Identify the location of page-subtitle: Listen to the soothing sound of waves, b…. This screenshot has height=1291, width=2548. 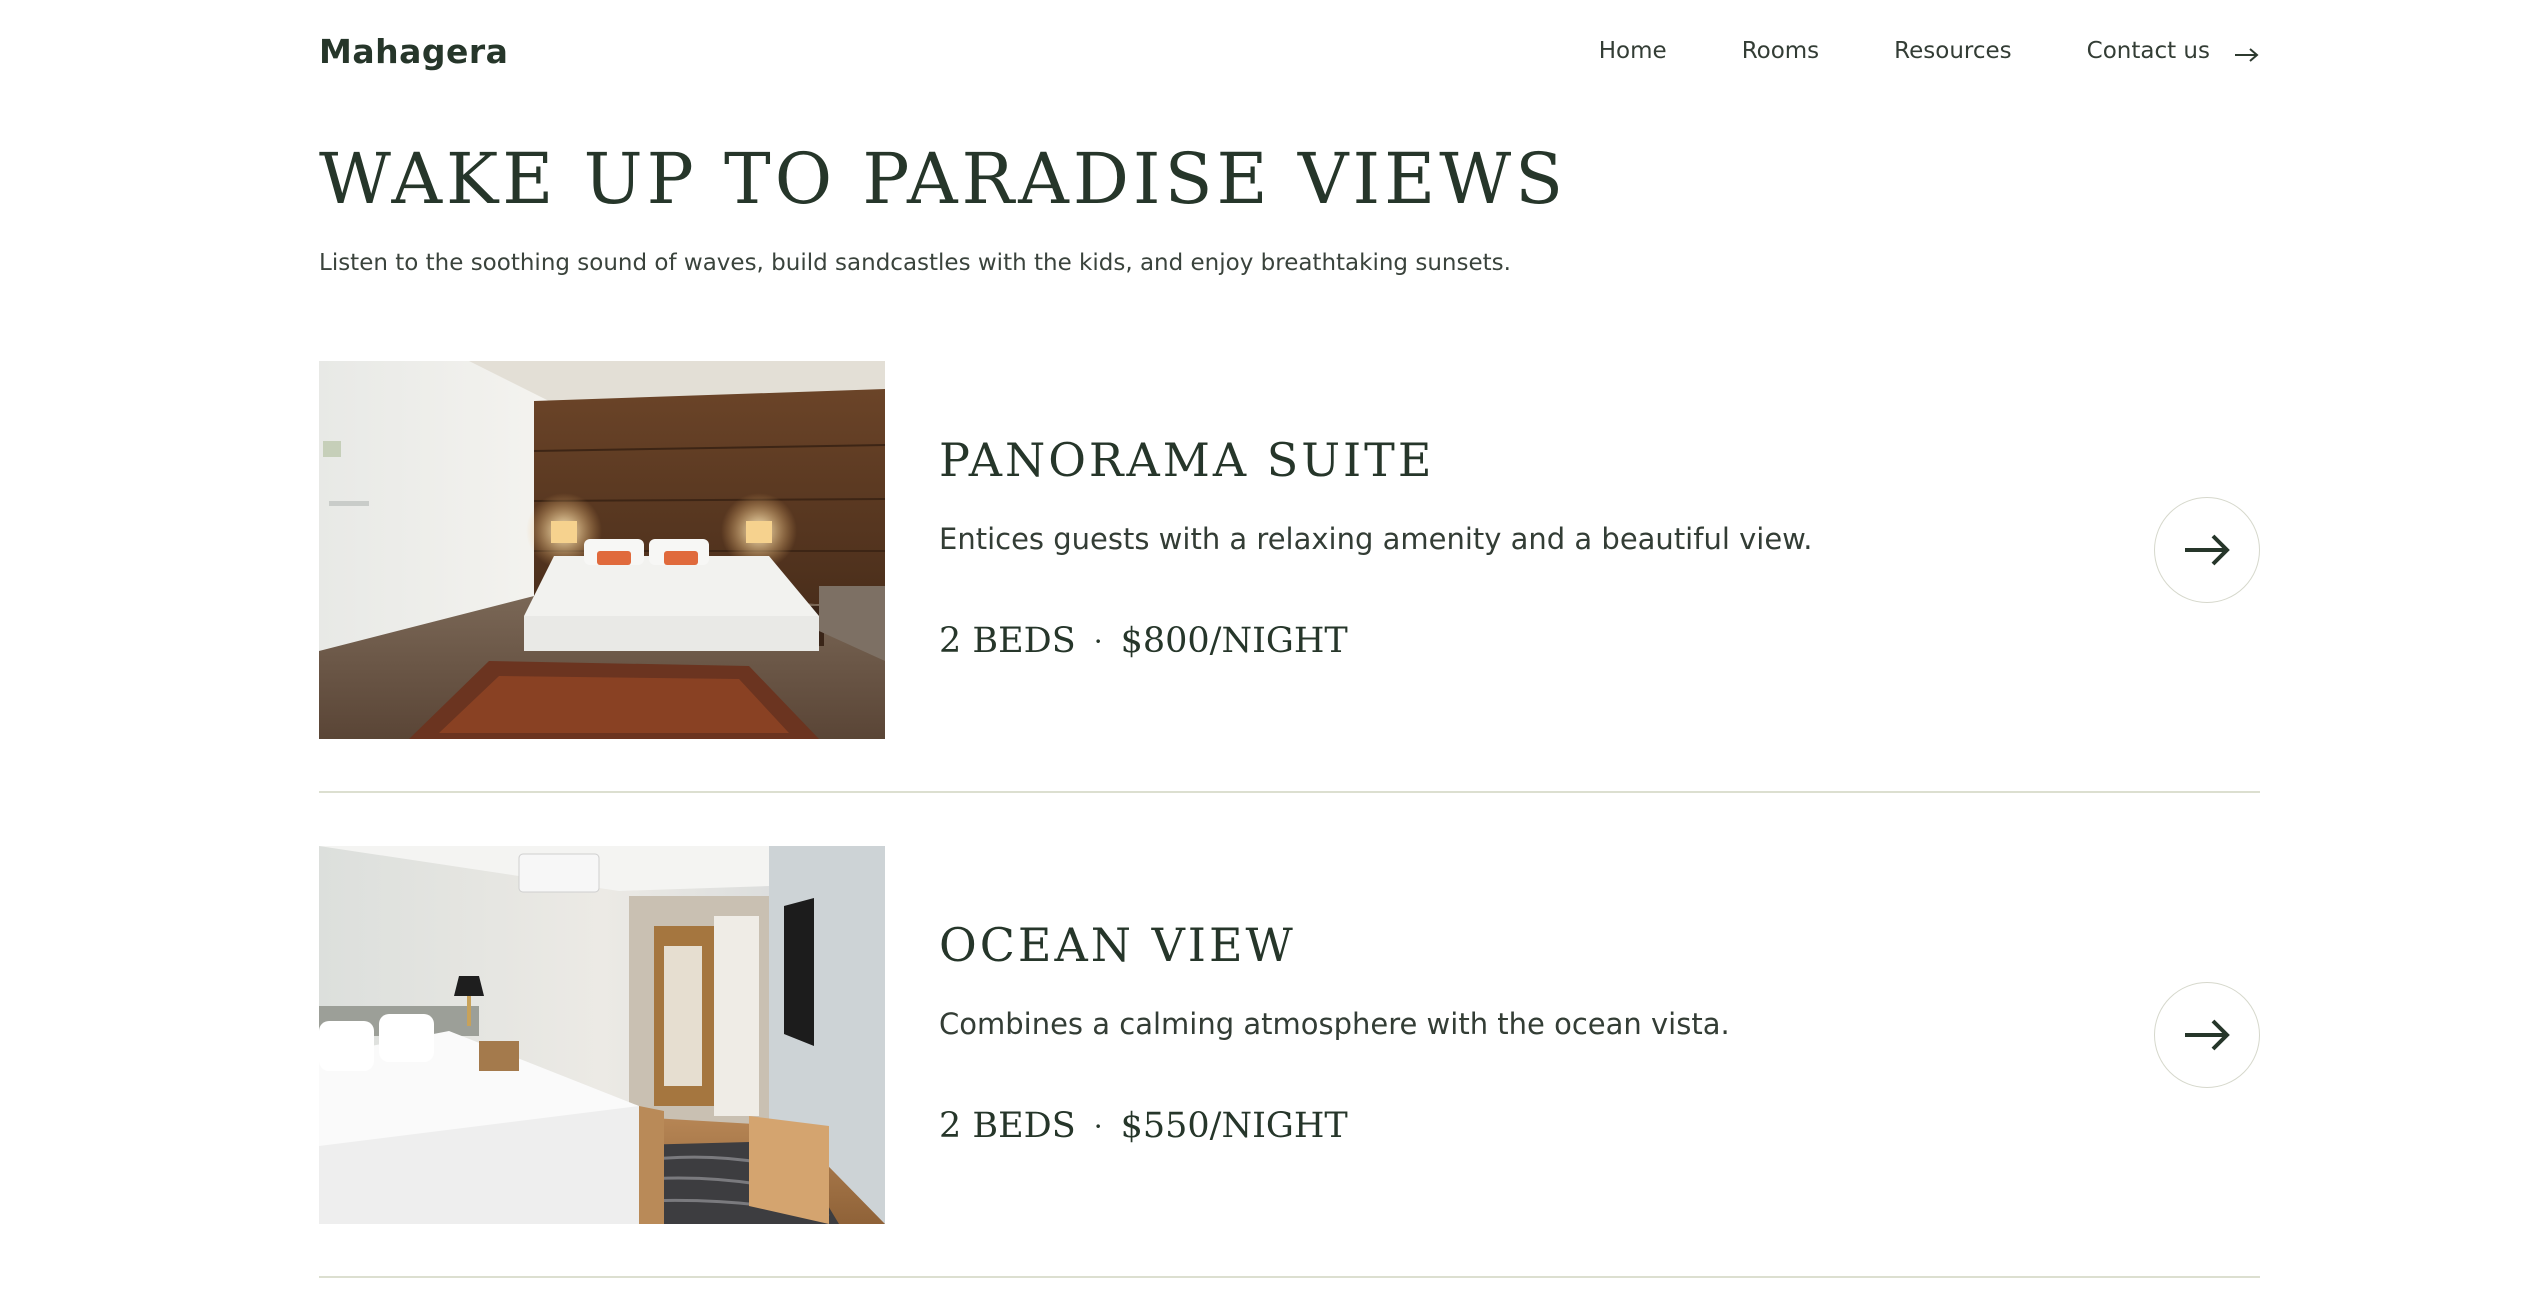
(915, 263).